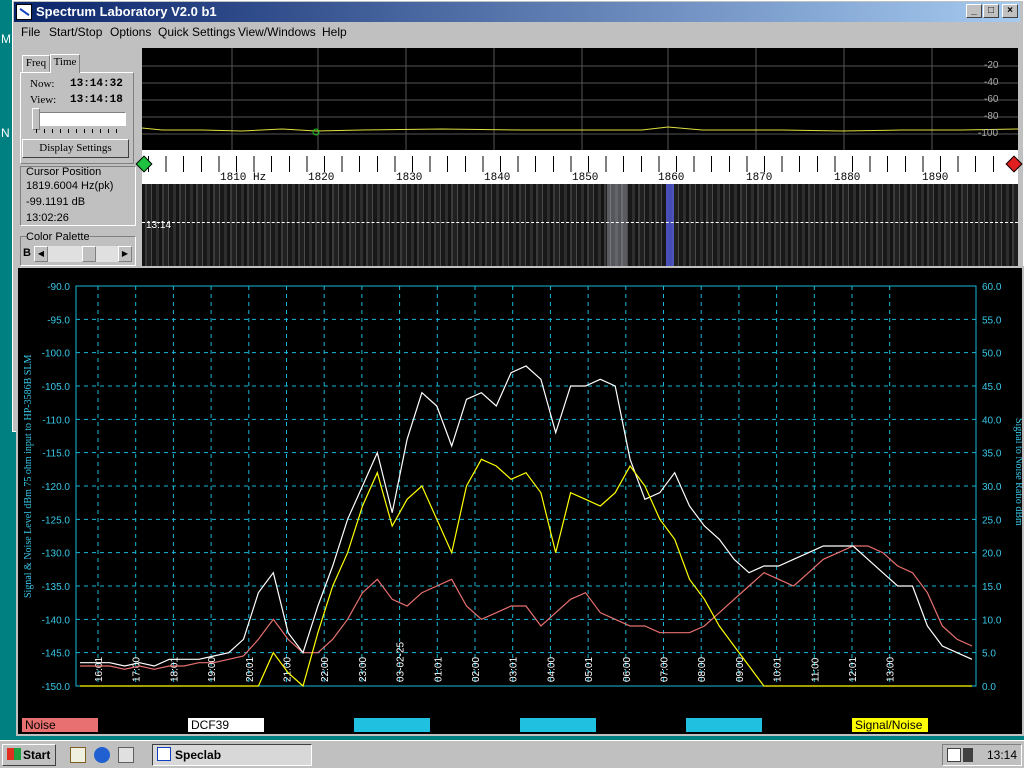 The width and height of the screenshot is (1024, 768). Describe the element at coordinates (75, 32) in the screenshot. I see `menu-start-stop: Start/Stop` at that location.